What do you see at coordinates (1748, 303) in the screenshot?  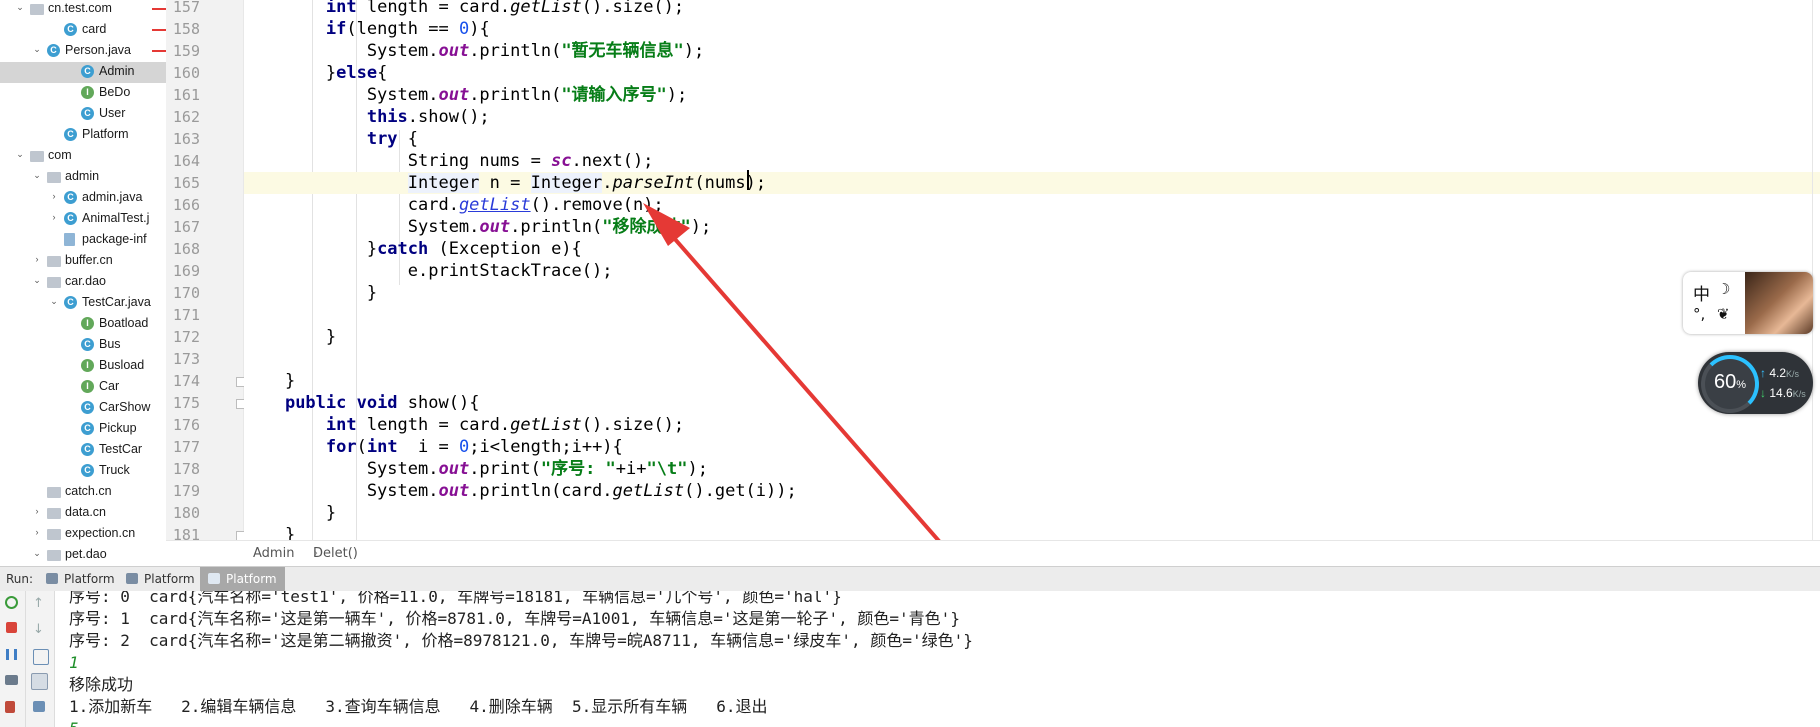 I see `ime-widget: 中 ☽ °, ❦` at bounding box center [1748, 303].